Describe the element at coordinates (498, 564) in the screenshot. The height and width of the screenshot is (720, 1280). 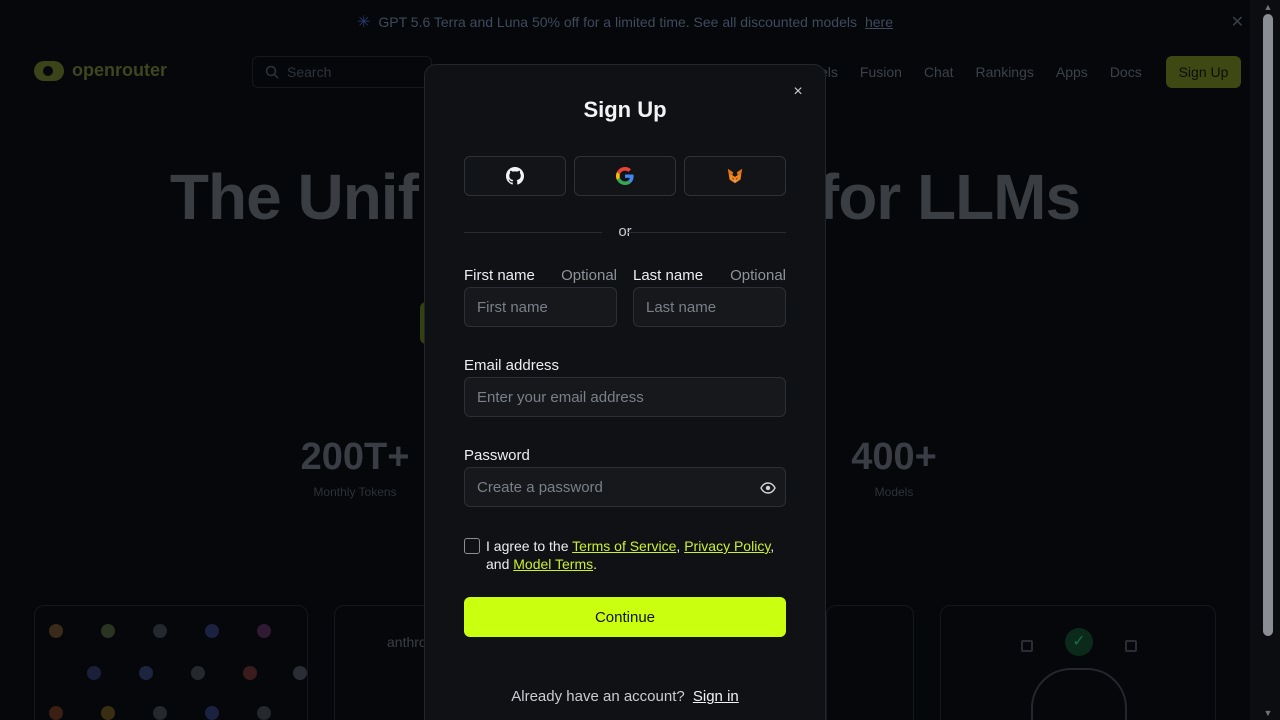
I see `terms-and: and` at that location.